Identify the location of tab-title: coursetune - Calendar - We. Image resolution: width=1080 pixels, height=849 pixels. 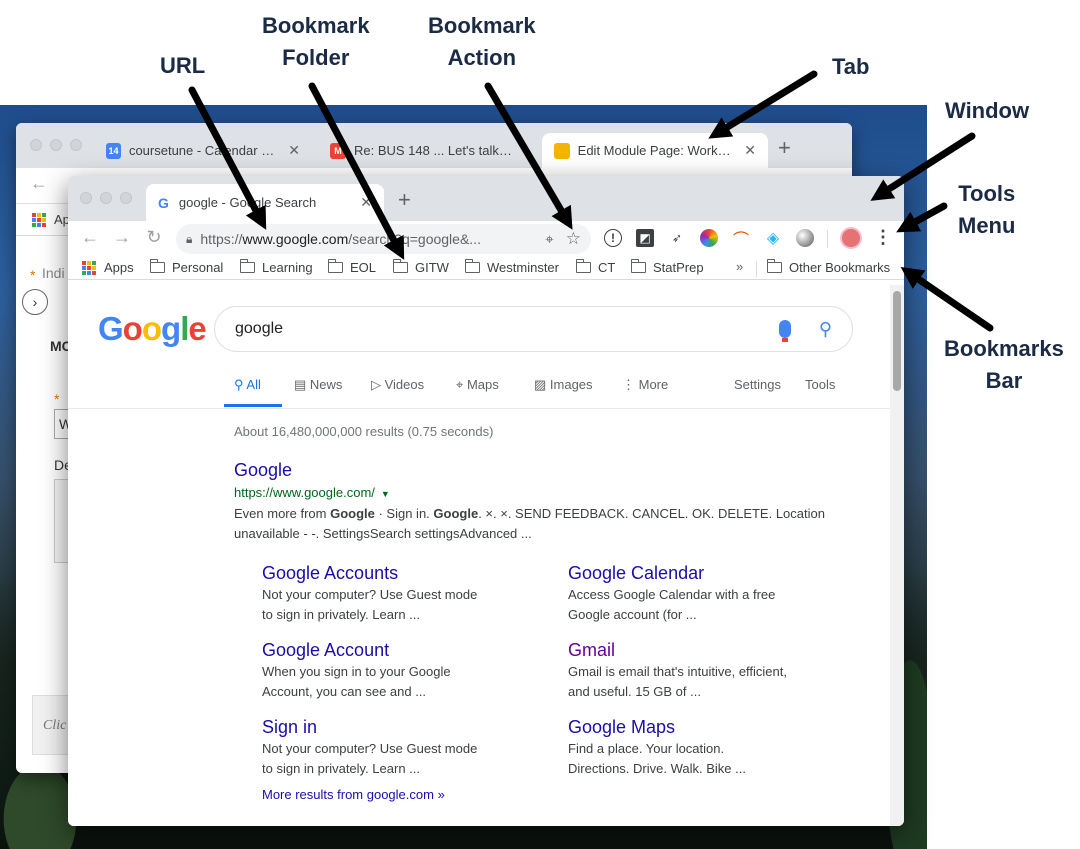
(203, 150).